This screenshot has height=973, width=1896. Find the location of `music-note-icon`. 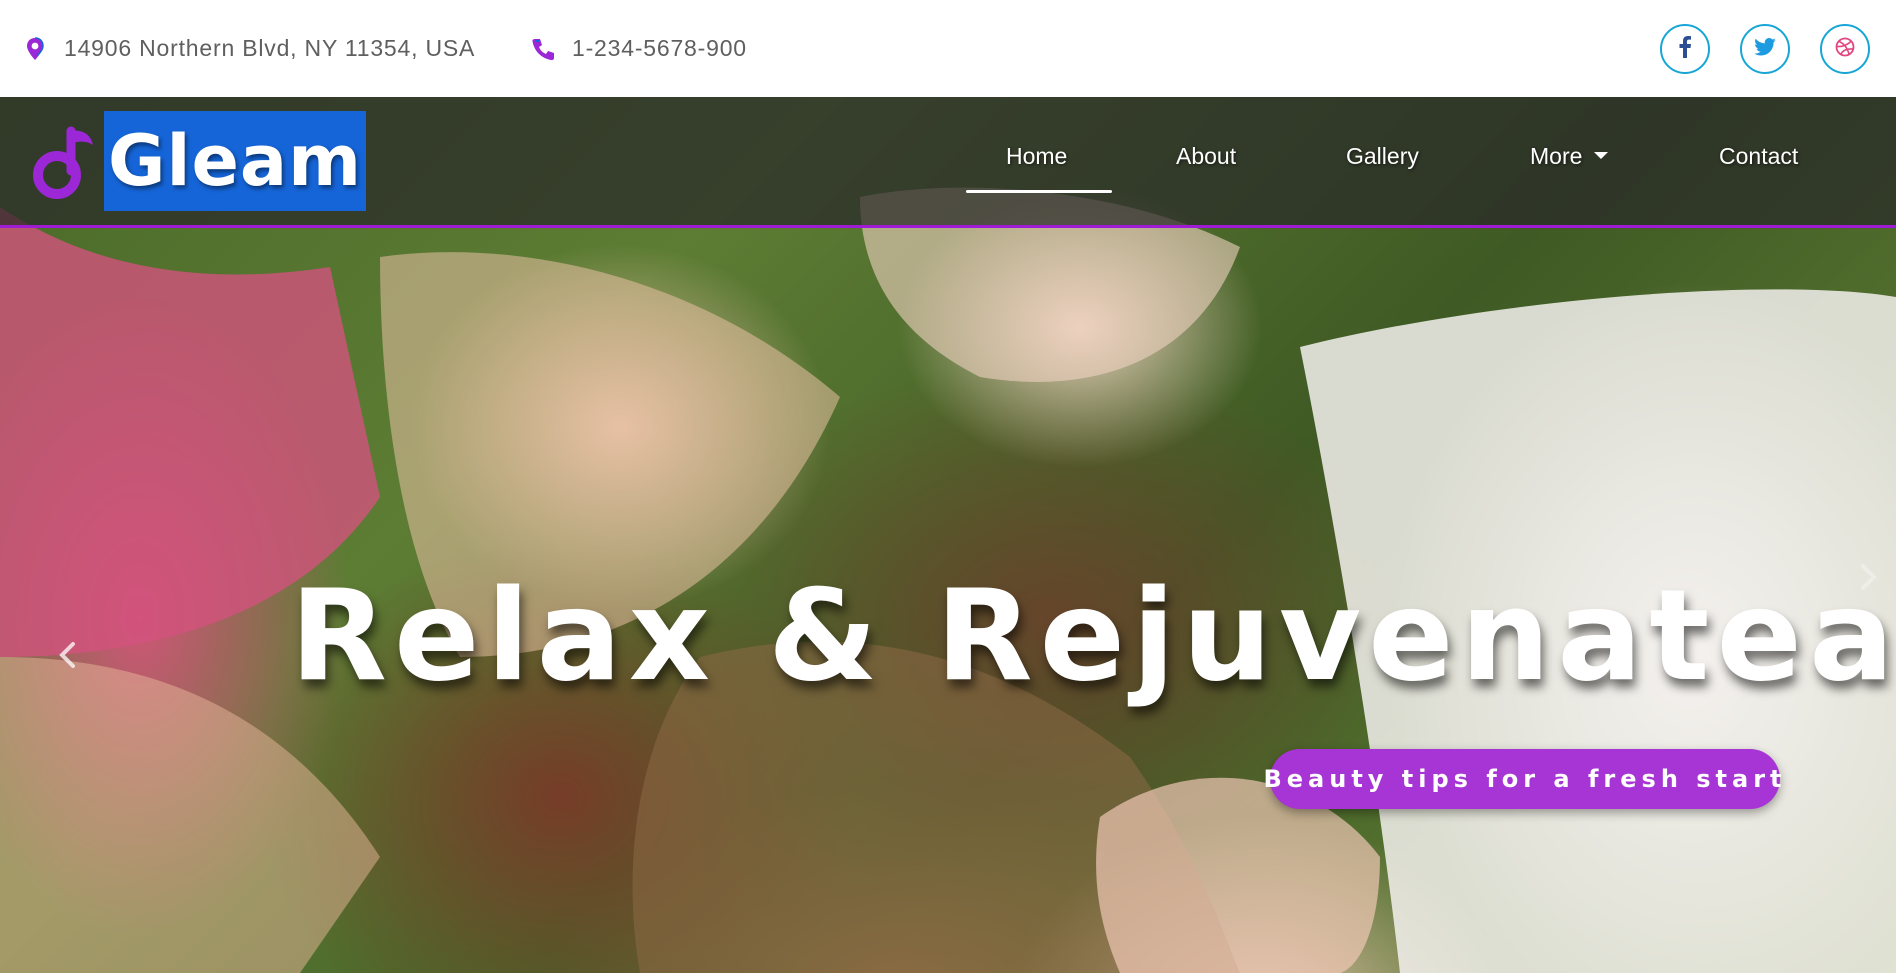

music-note-icon is located at coordinates (64, 161).